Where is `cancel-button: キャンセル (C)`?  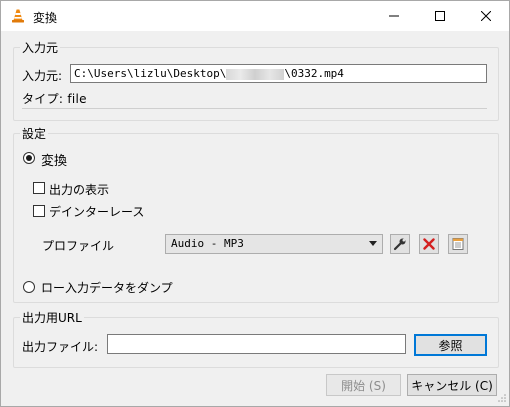 cancel-button: キャンセル (C) is located at coordinates (452, 385).